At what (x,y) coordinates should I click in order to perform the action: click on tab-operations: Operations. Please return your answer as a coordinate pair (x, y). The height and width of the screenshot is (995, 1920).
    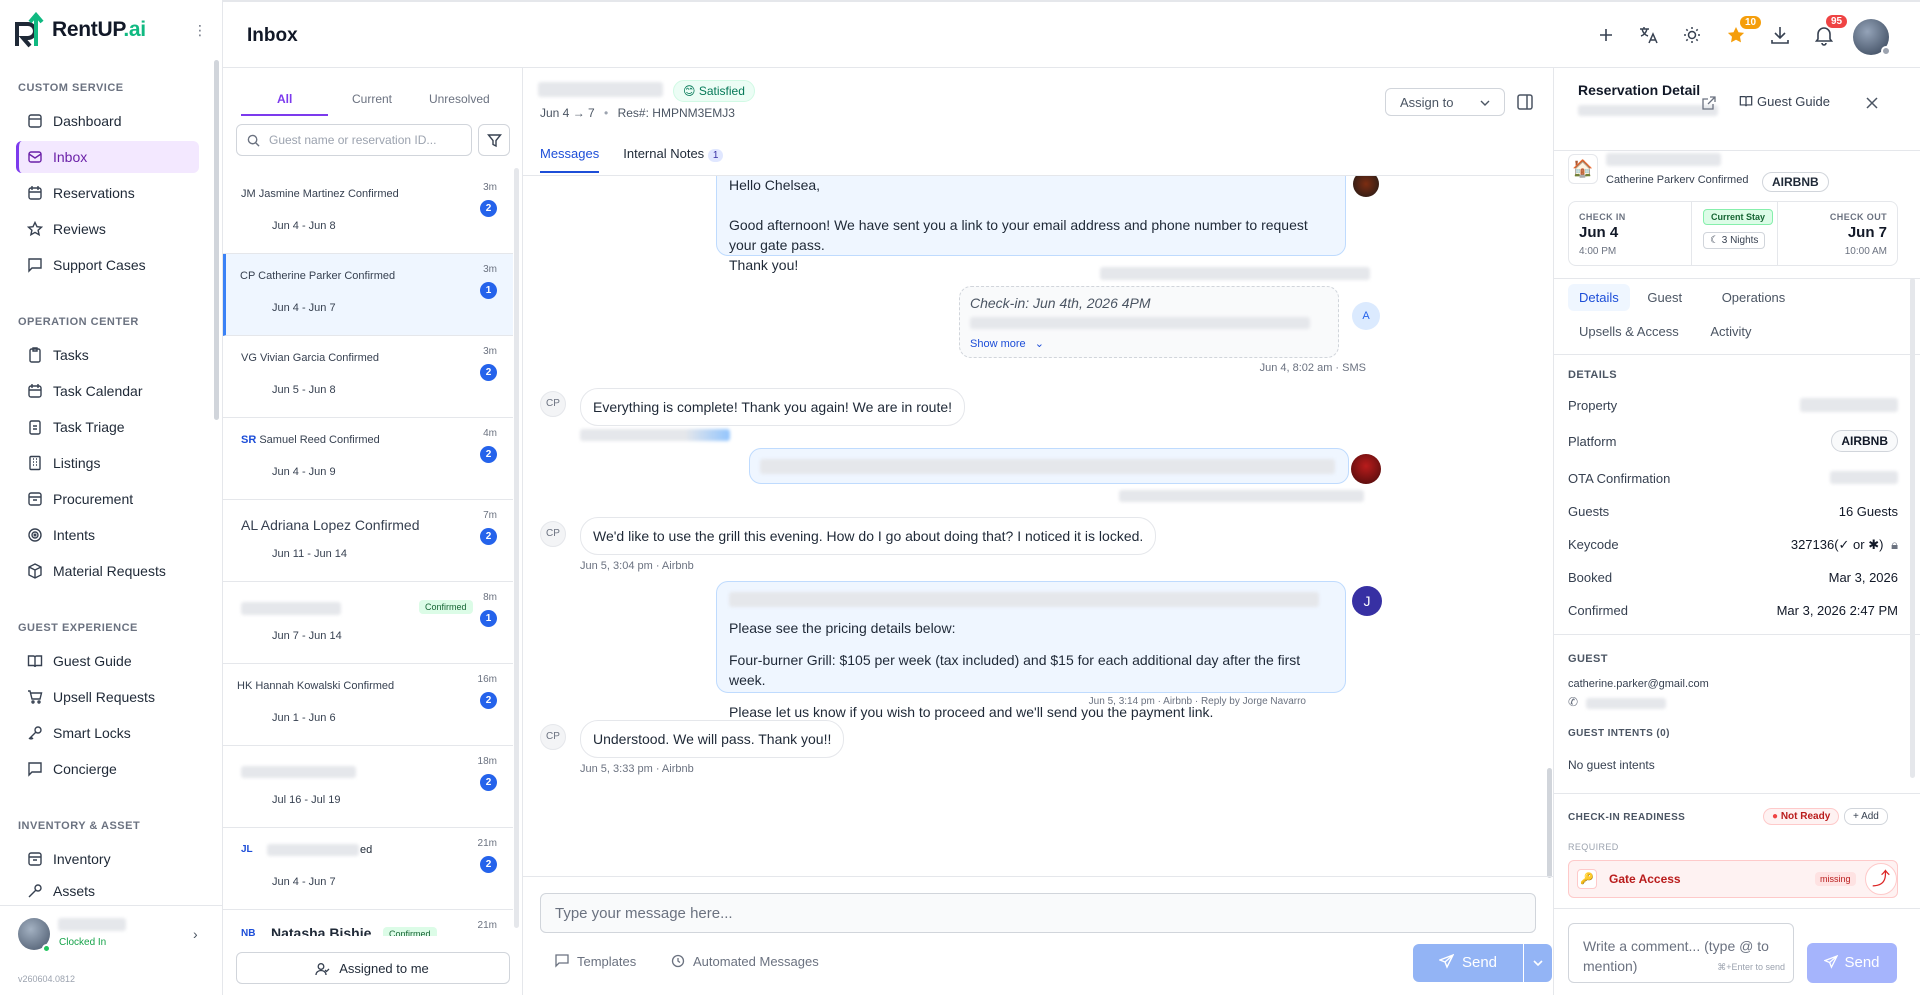
    Looking at the image, I should click on (1754, 297).